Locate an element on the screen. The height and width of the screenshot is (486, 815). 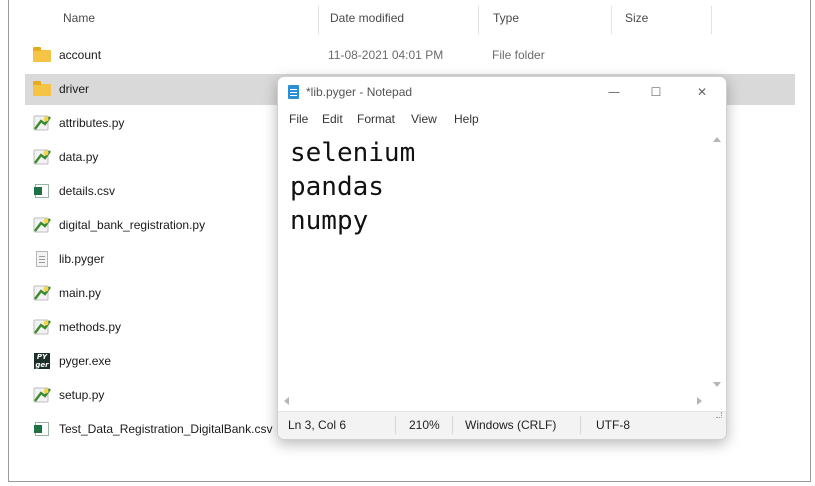
encoding: UTF-8 is located at coordinates (613, 425).